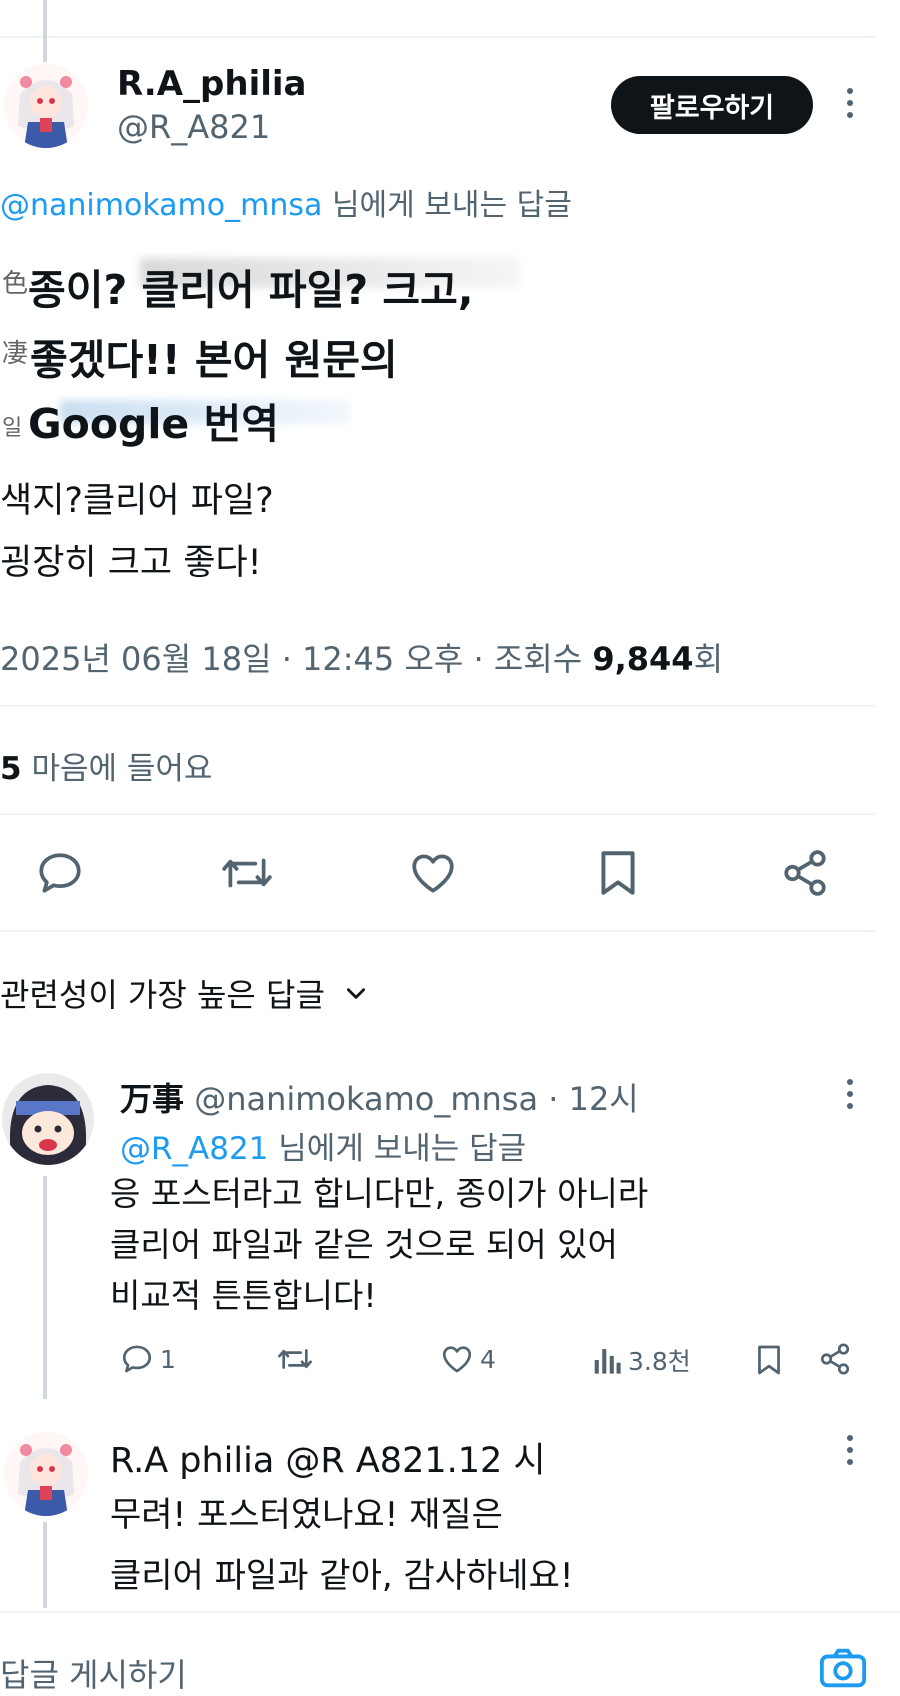  I want to click on reply1-header: 万事 @nanimokamo_mnsa · 12시, so click(379, 1097).